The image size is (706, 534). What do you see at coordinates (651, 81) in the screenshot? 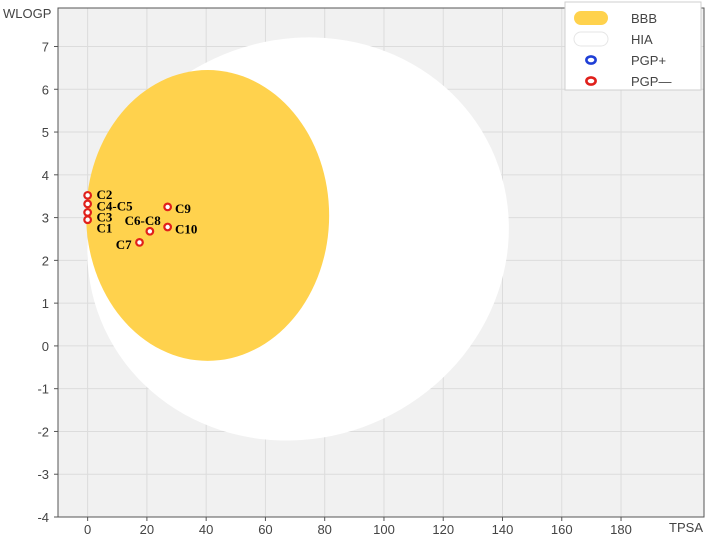
I see `legend-label: PGP—` at bounding box center [651, 81].